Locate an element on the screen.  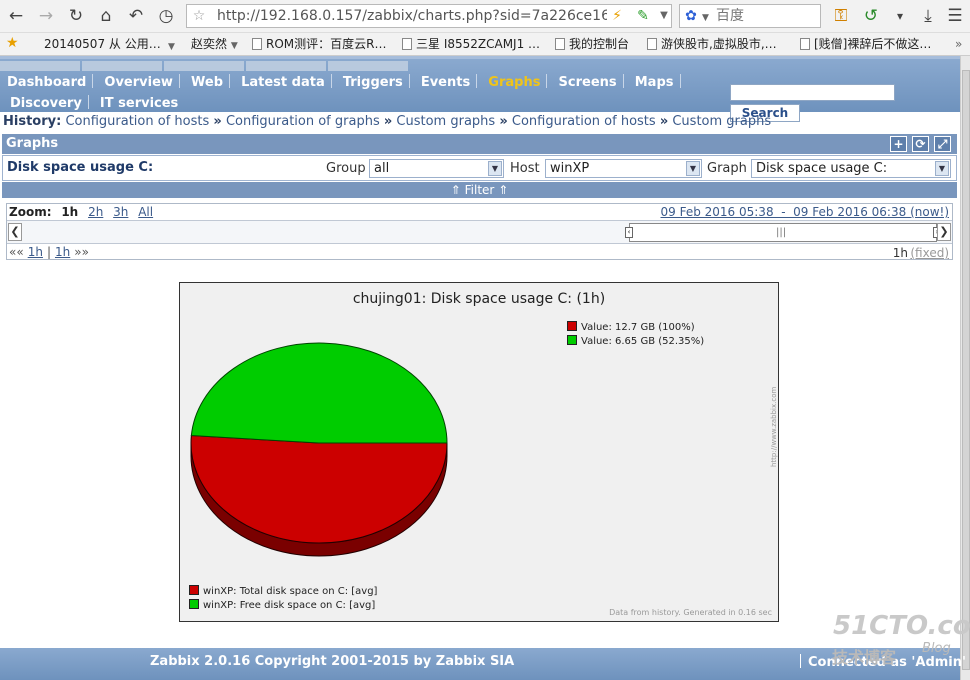
scroll-right-arrow-icon: ❯ is located at coordinates (944, 232).